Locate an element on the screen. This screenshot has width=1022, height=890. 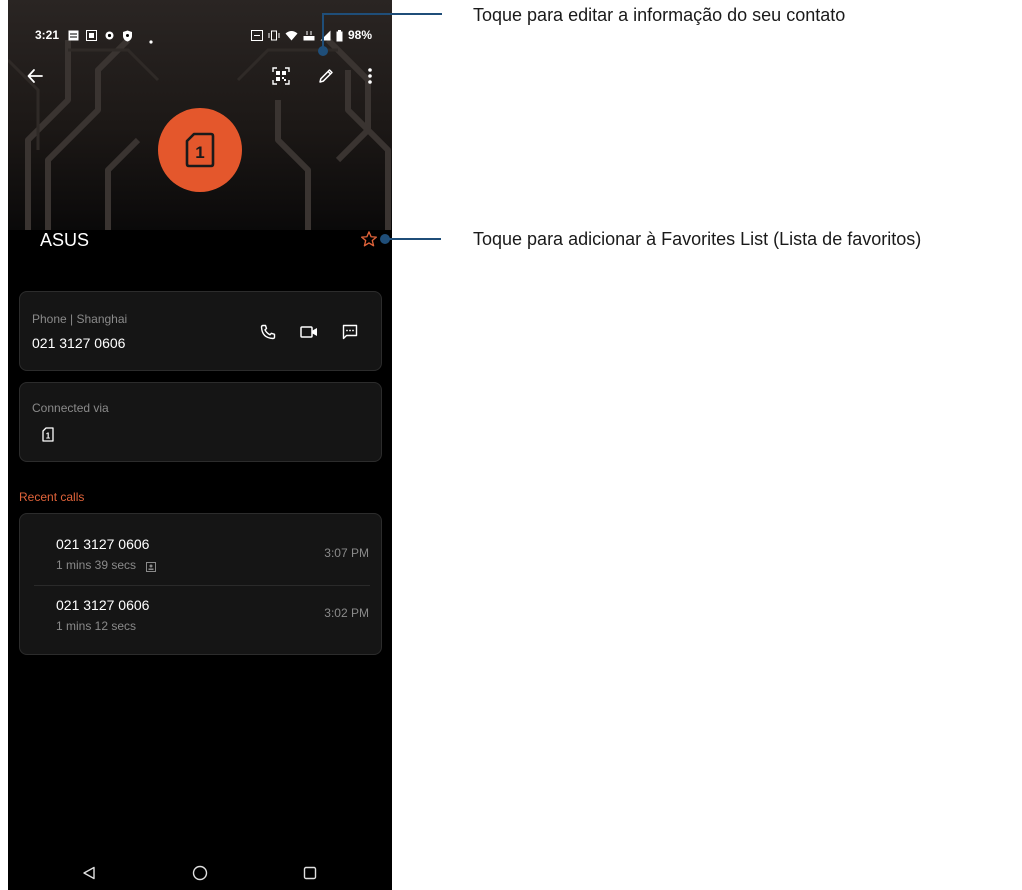
call-time: 3:07 PM is located at coordinates (346, 553).